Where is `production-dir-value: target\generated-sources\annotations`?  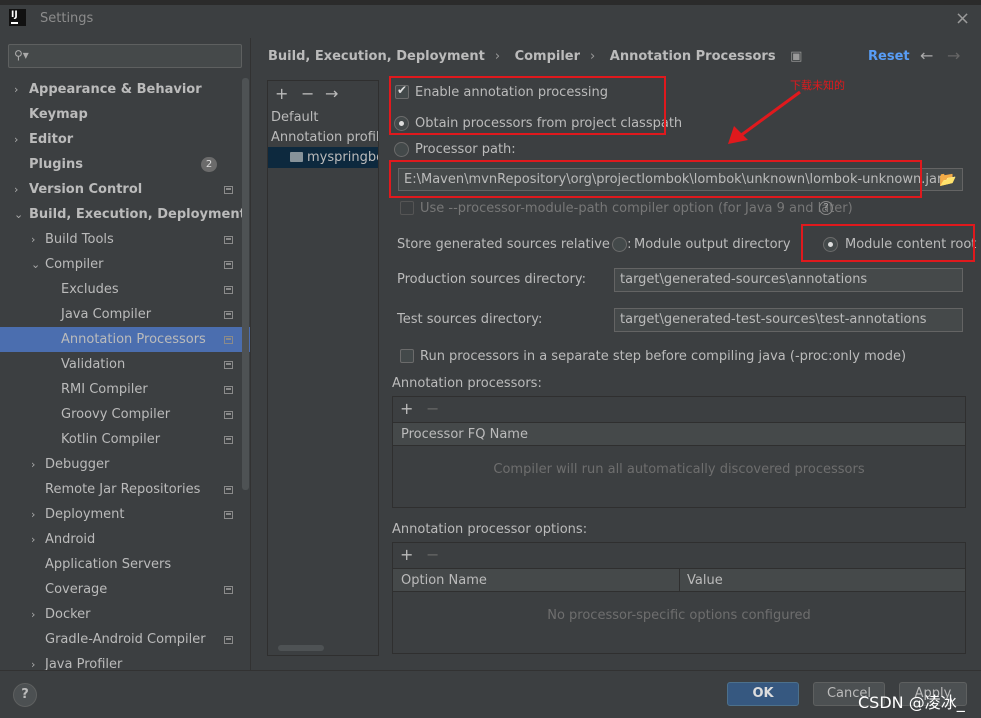
production-dir-value: target\generated-sources\annotations is located at coordinates (744, 279).